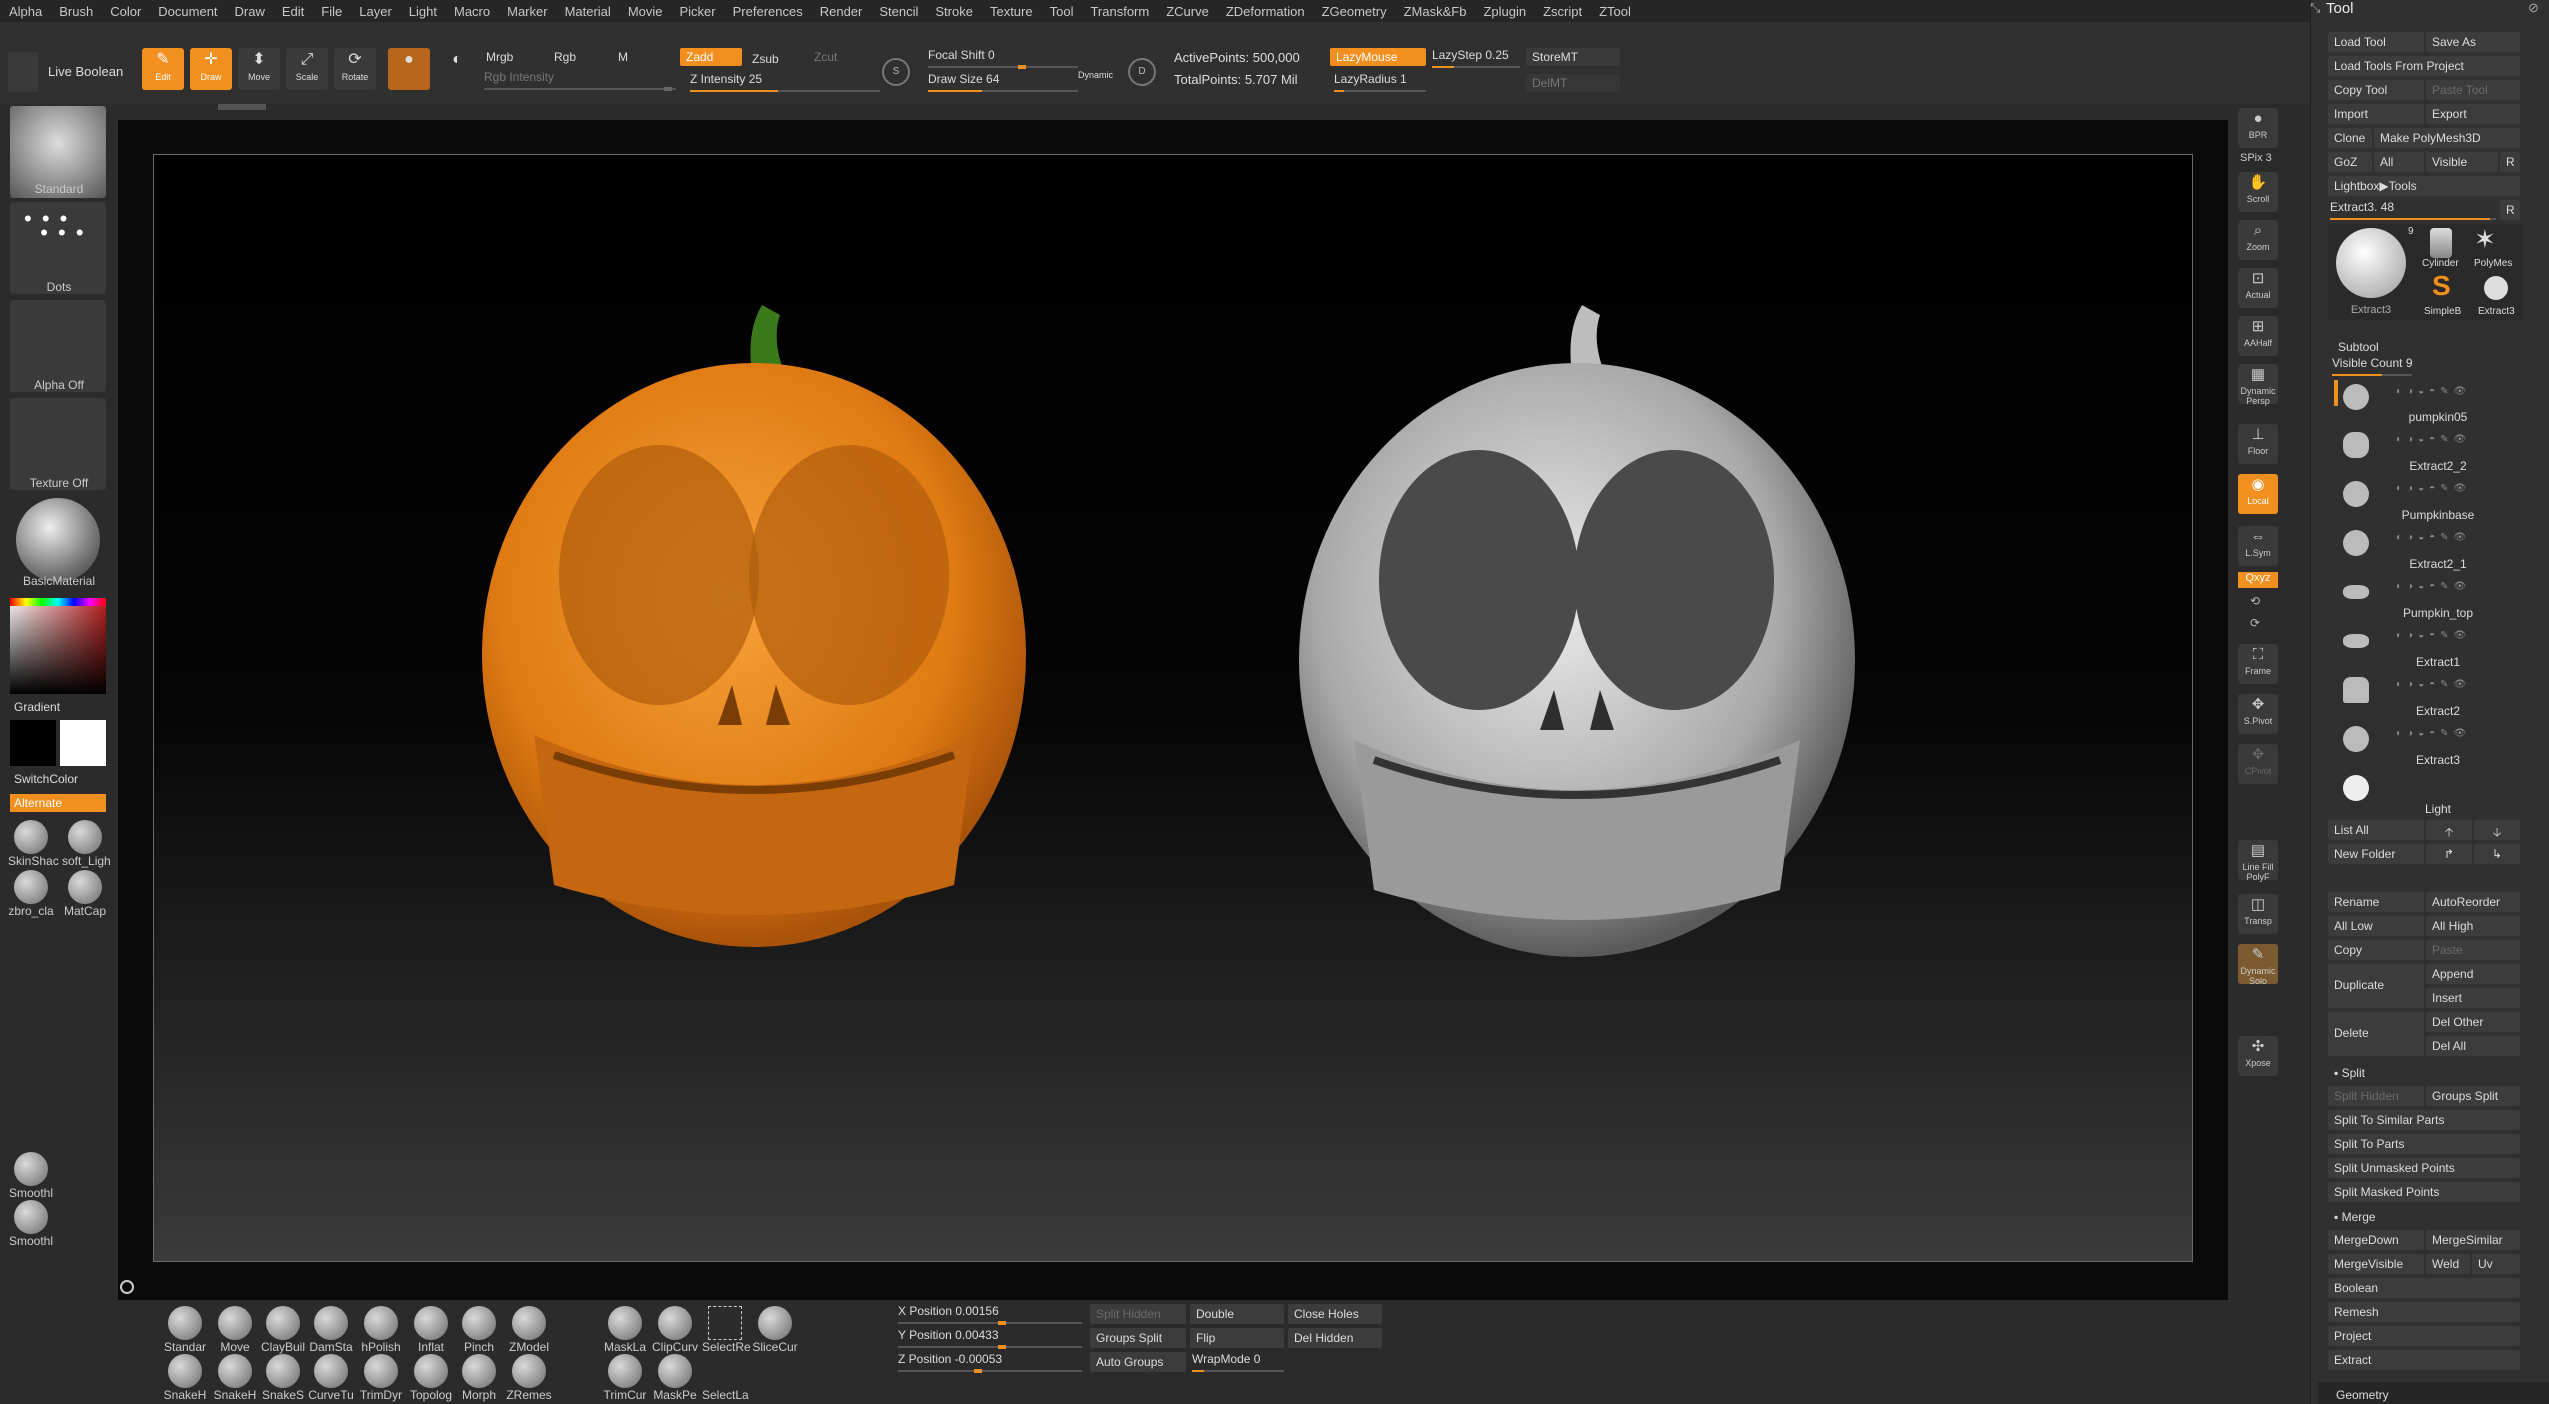 The height and width of the screenshot is (1404, 2549). I want to click on brush-snakesphere: SnakeS, so click(283, 1378).